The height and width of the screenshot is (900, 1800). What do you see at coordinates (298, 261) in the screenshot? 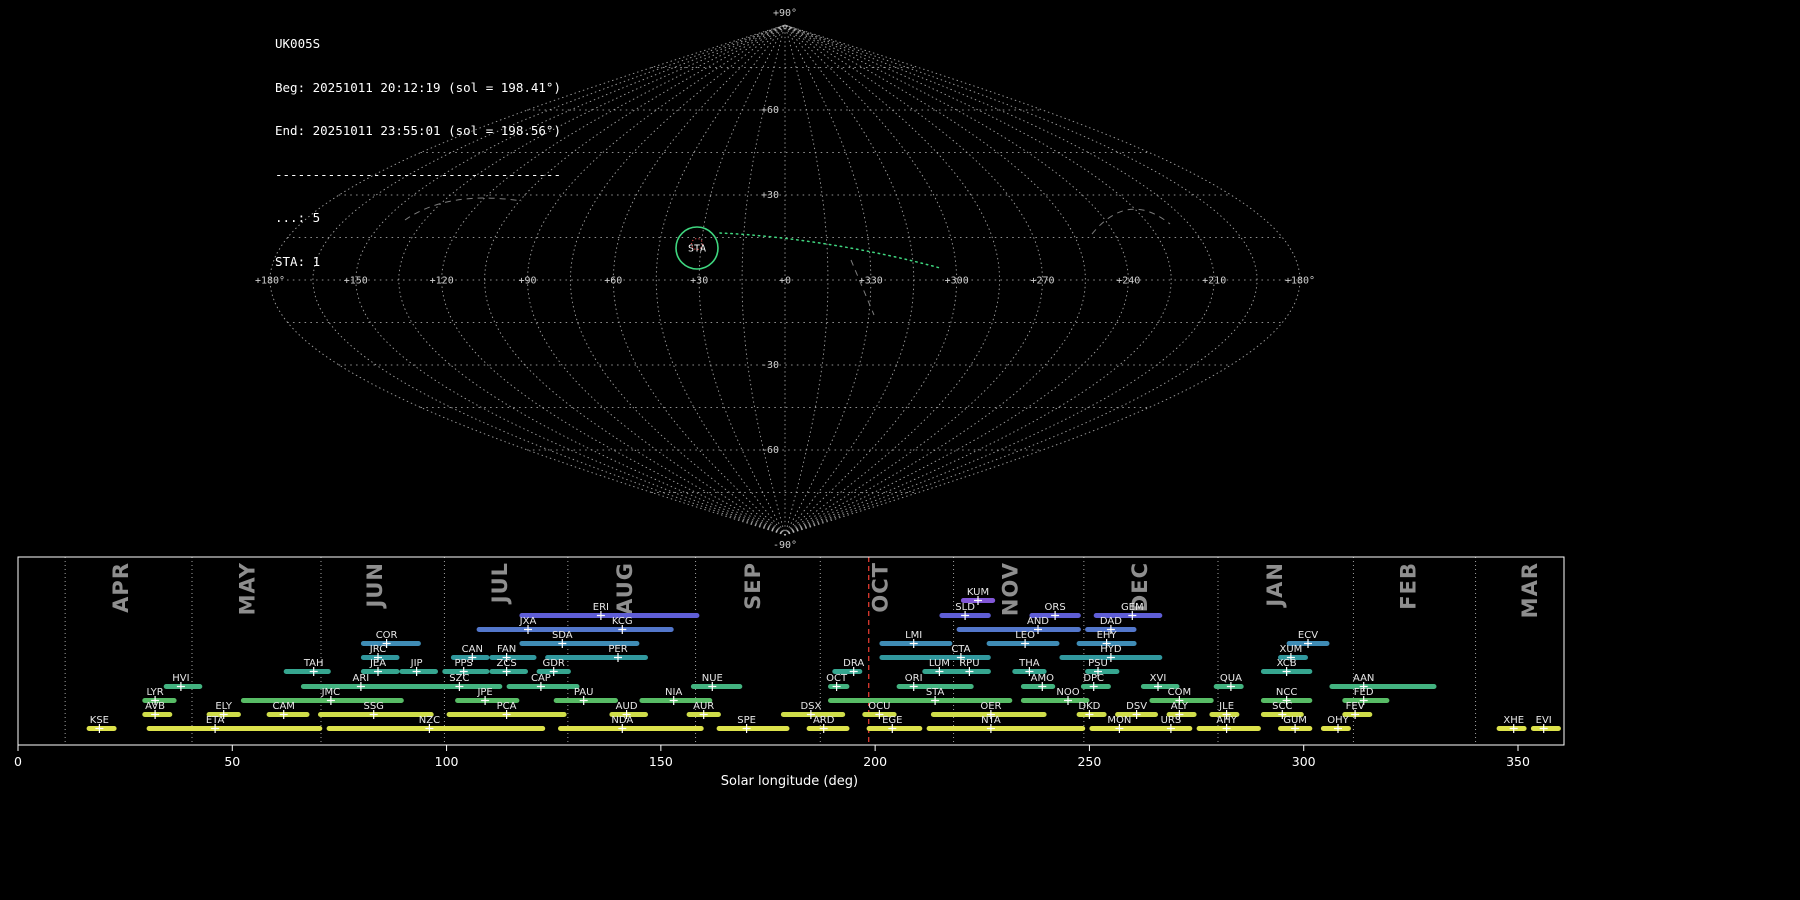
I see `shower-sta-count: STA: 1` at bounding box center [298, 261].